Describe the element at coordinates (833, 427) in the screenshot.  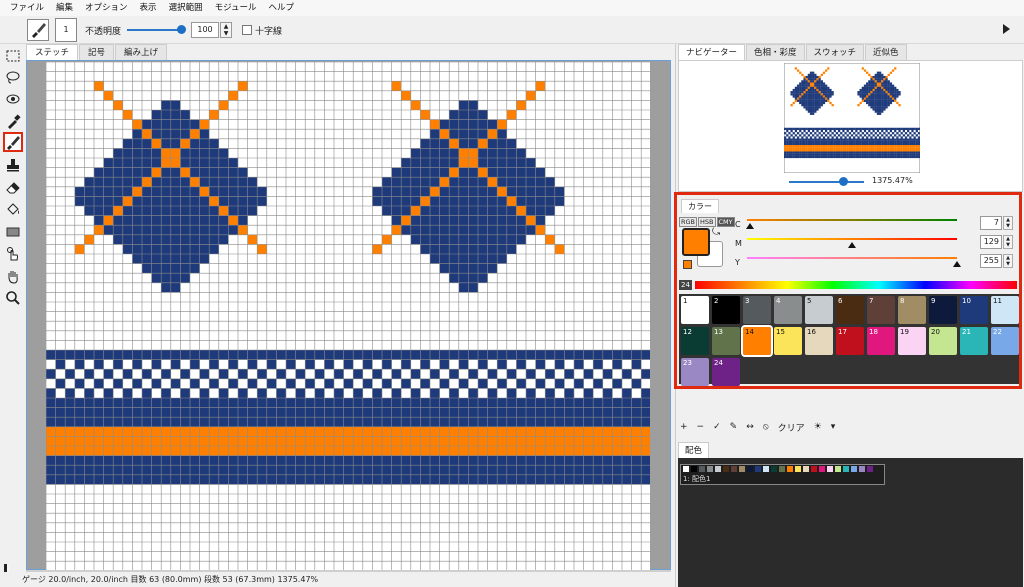
I see `dropdown-icon: ▾` at that location.